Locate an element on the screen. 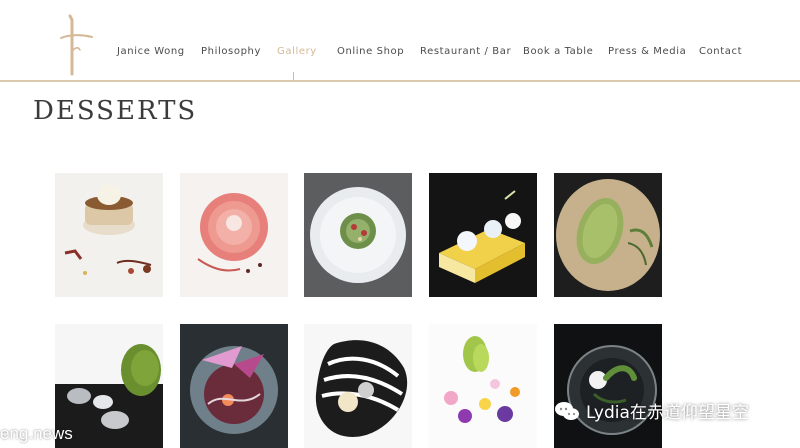 The width and height of the screenshot is (800, 448). watermark-right: Lydia在赤道仰望星空 is located at coordinates (651, 410).